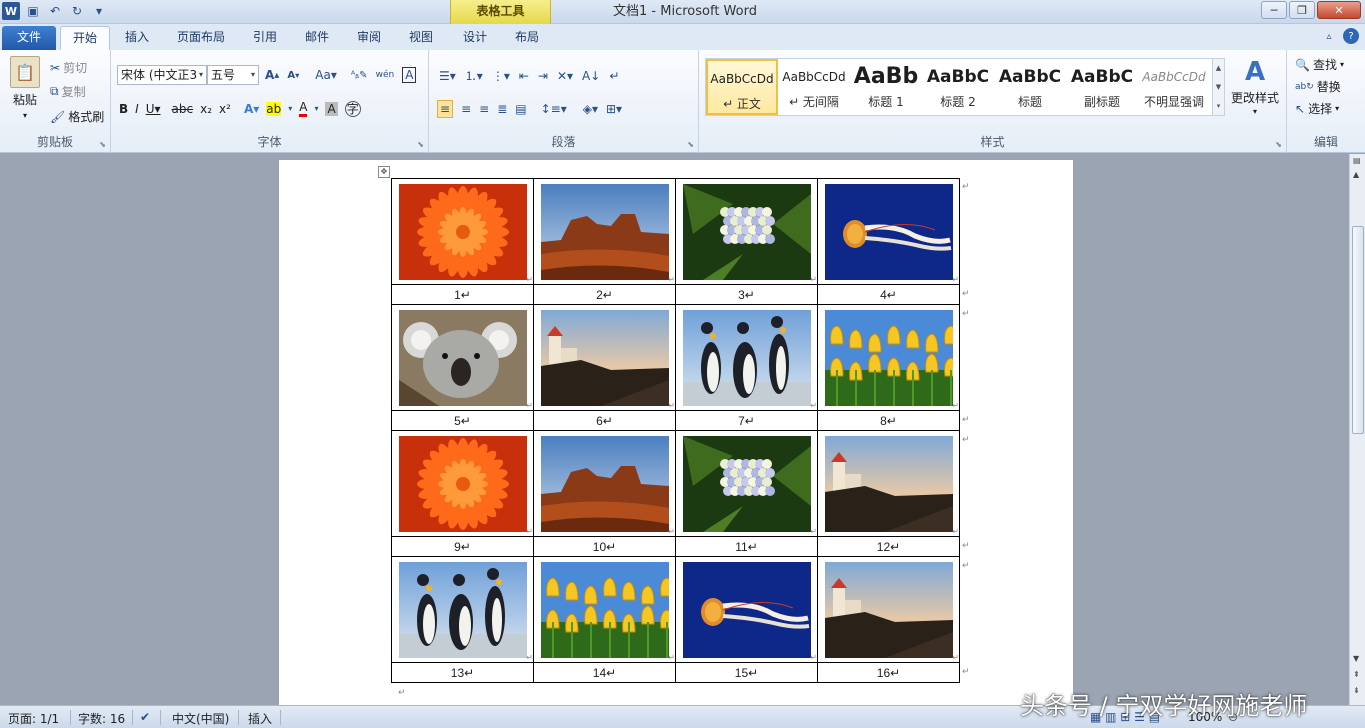  Describe the element at coordinates (200, 718) in the screenshot. I see `language-indicator: 中文(中国)` at that location.